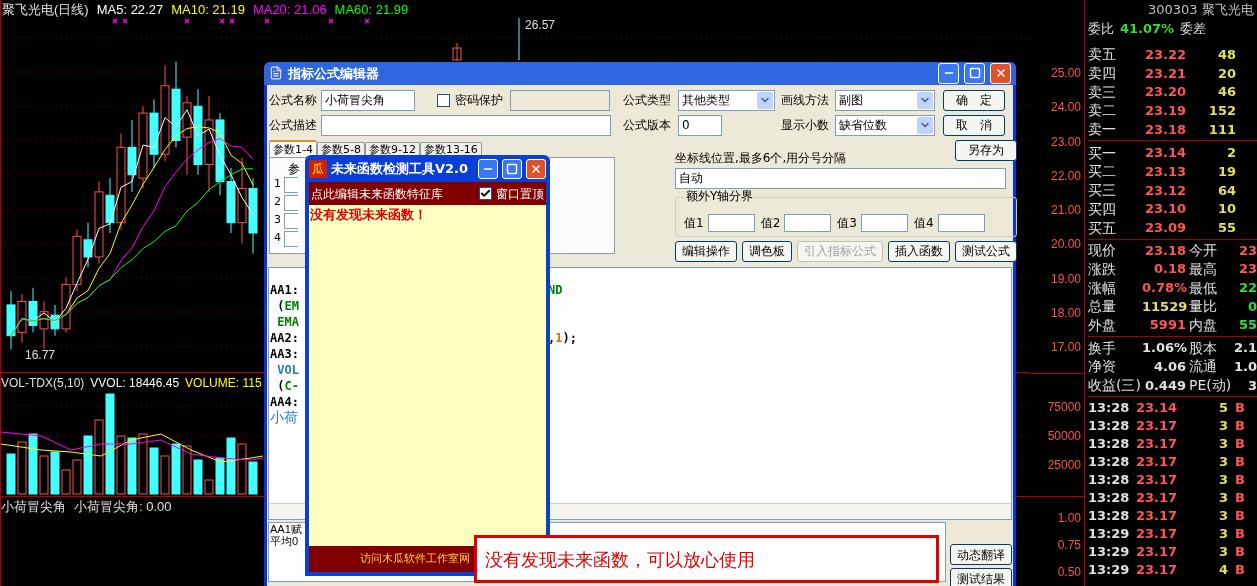 The width and height of the screenshot is (1257, 586). What do you see at coordinates (1164, 110) in the screenshot?
I see `order-price: 23.19` at bounding box center [1164, 110].